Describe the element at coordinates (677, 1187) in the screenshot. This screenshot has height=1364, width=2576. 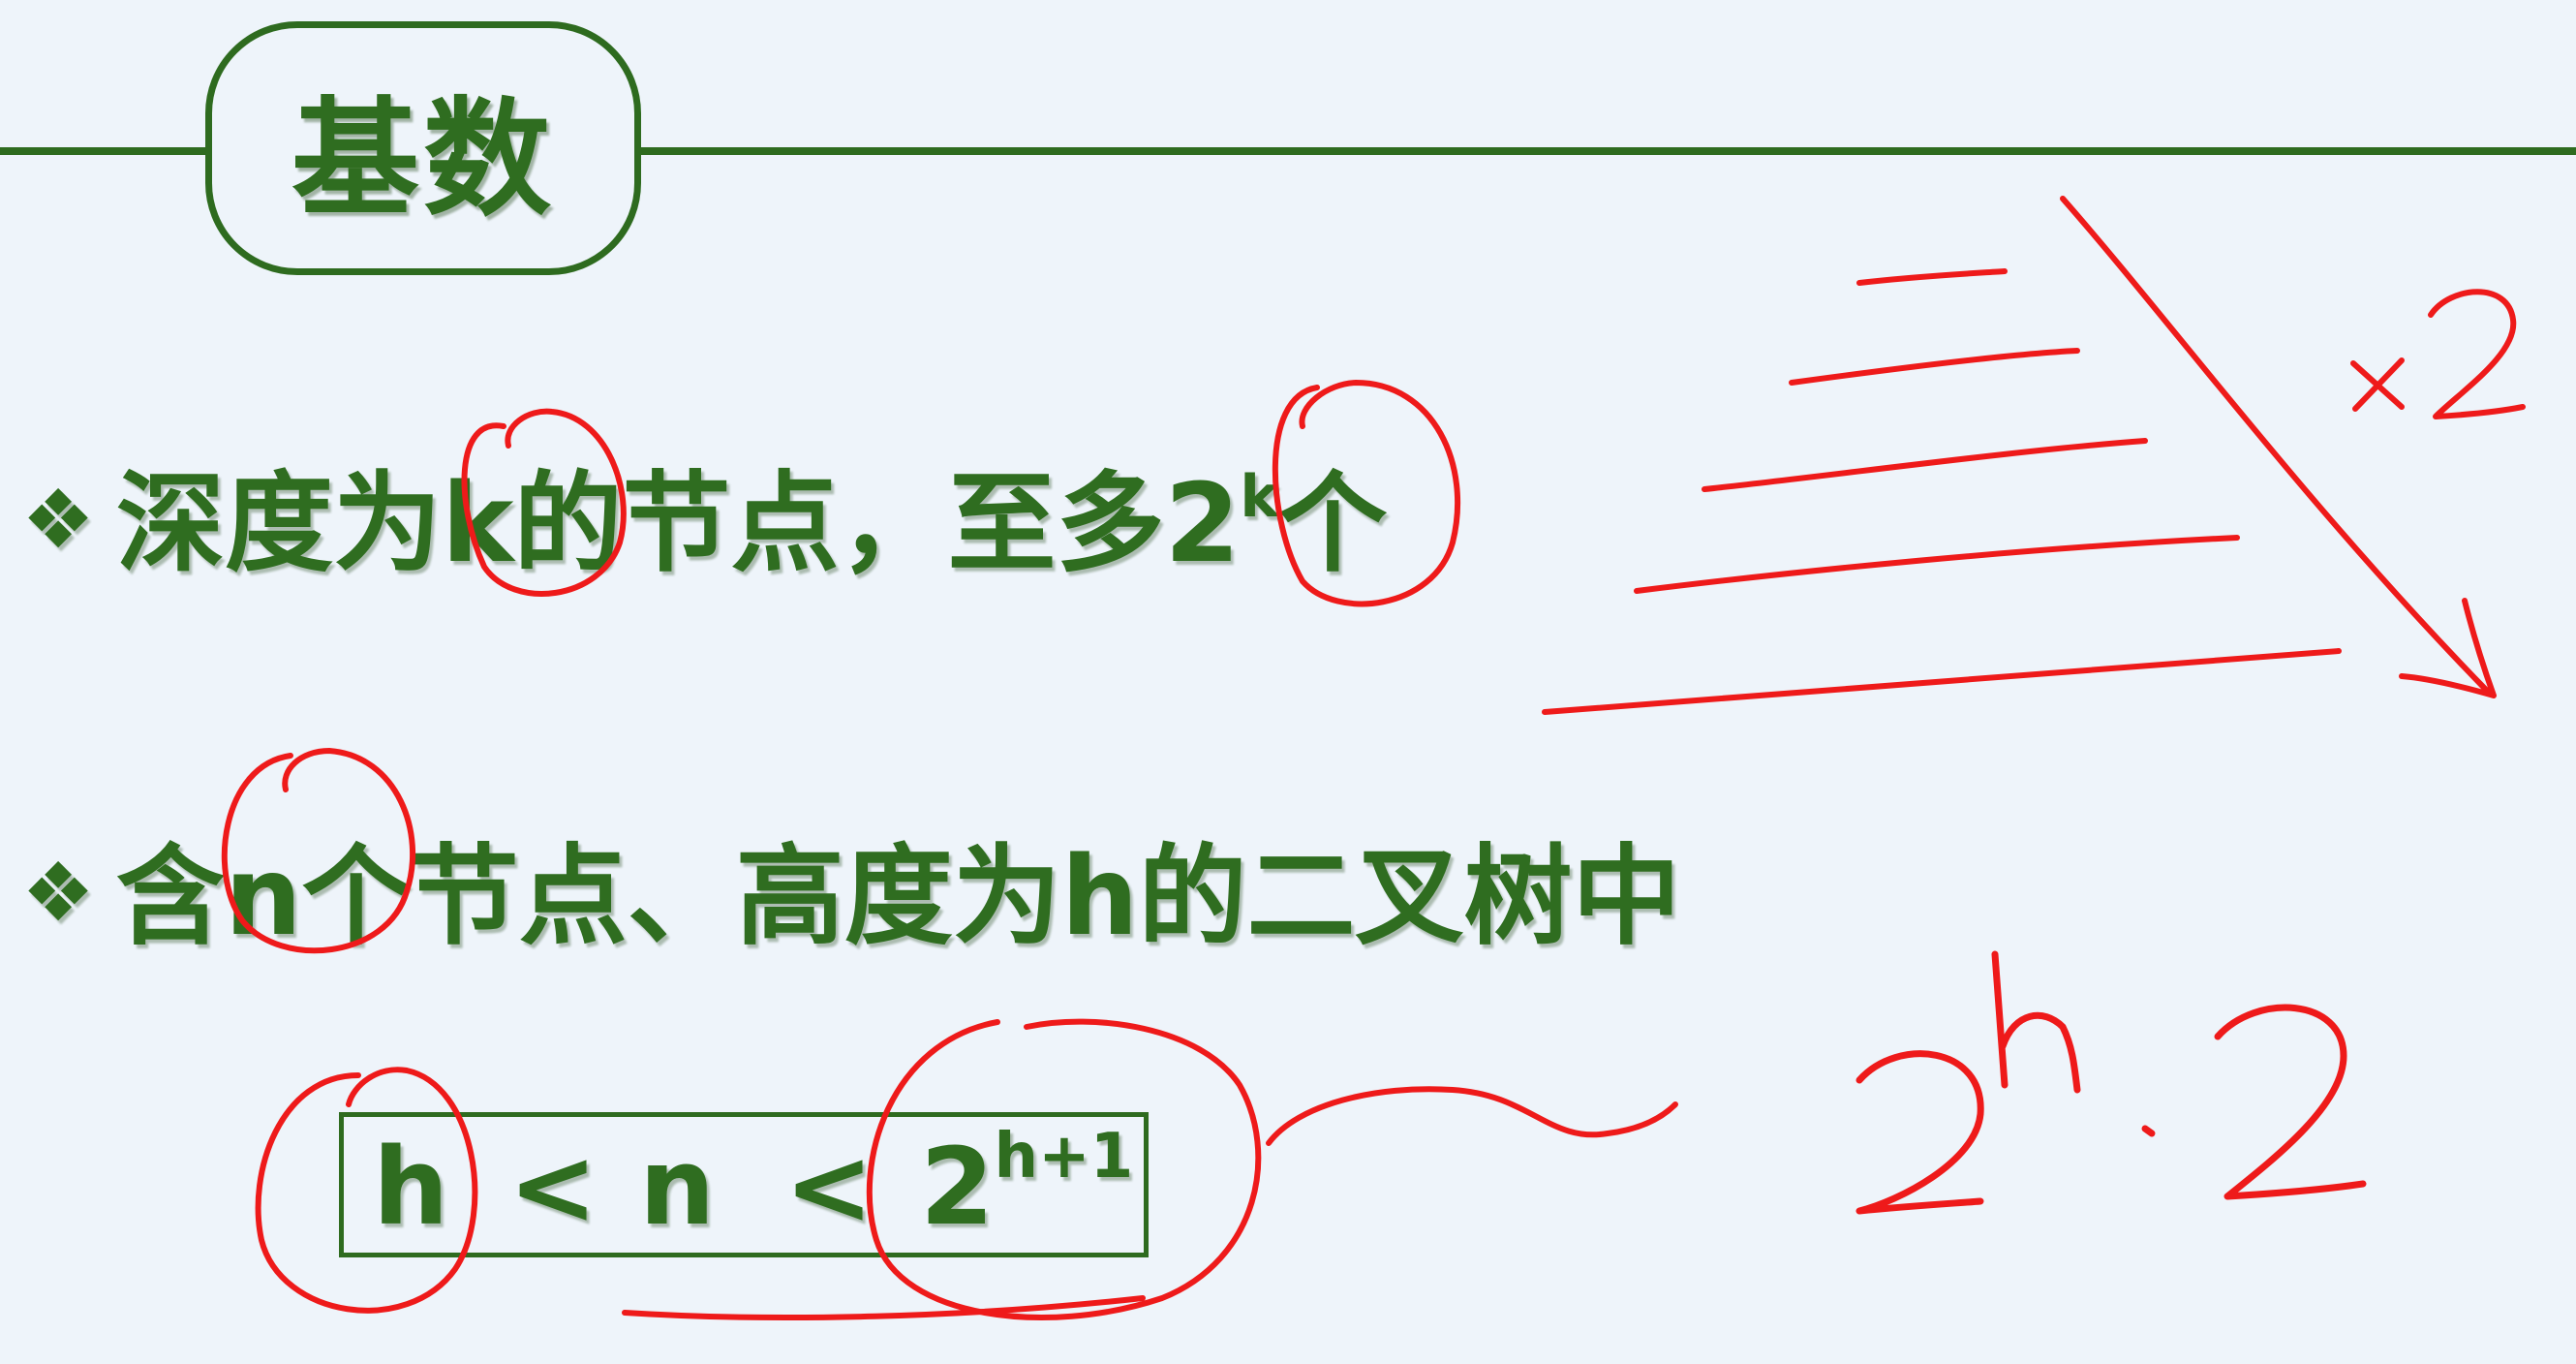
I see `formula-n: n` at that location.